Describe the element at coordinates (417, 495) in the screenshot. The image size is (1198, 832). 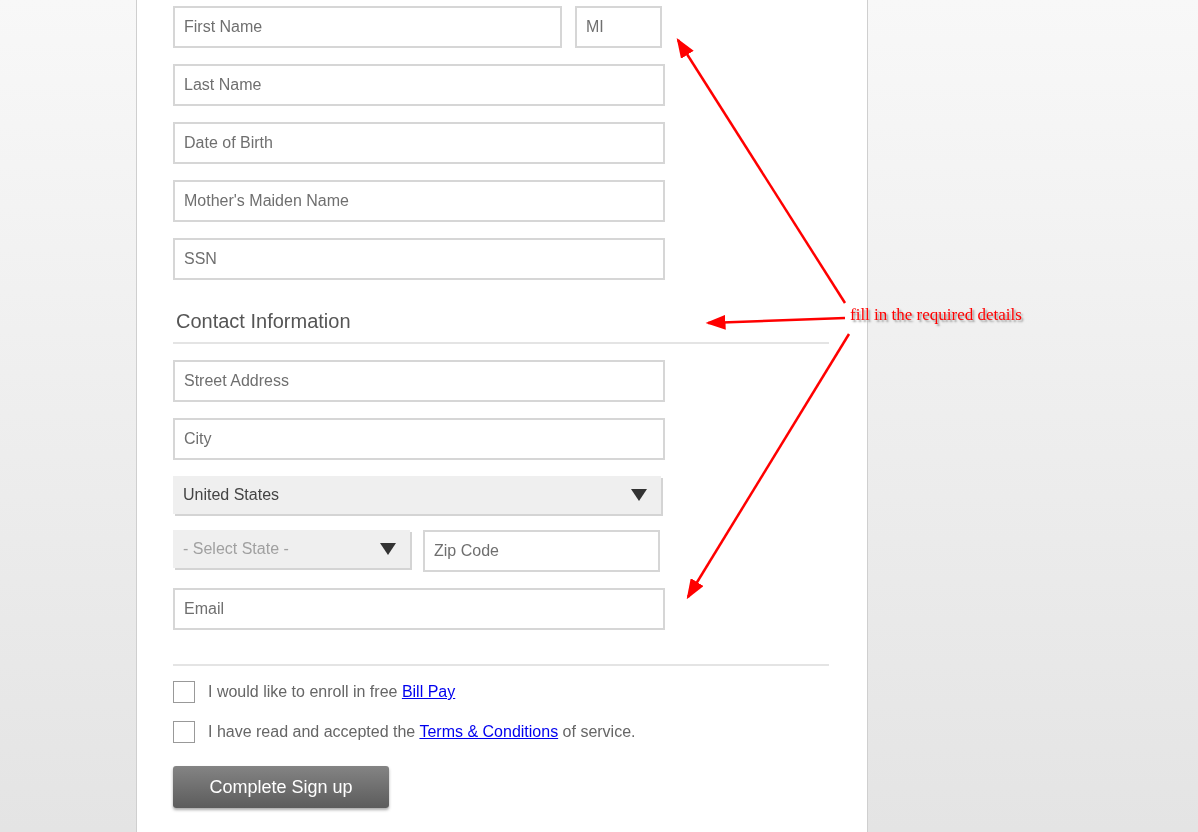
I see `dropdown: United States` at that location.